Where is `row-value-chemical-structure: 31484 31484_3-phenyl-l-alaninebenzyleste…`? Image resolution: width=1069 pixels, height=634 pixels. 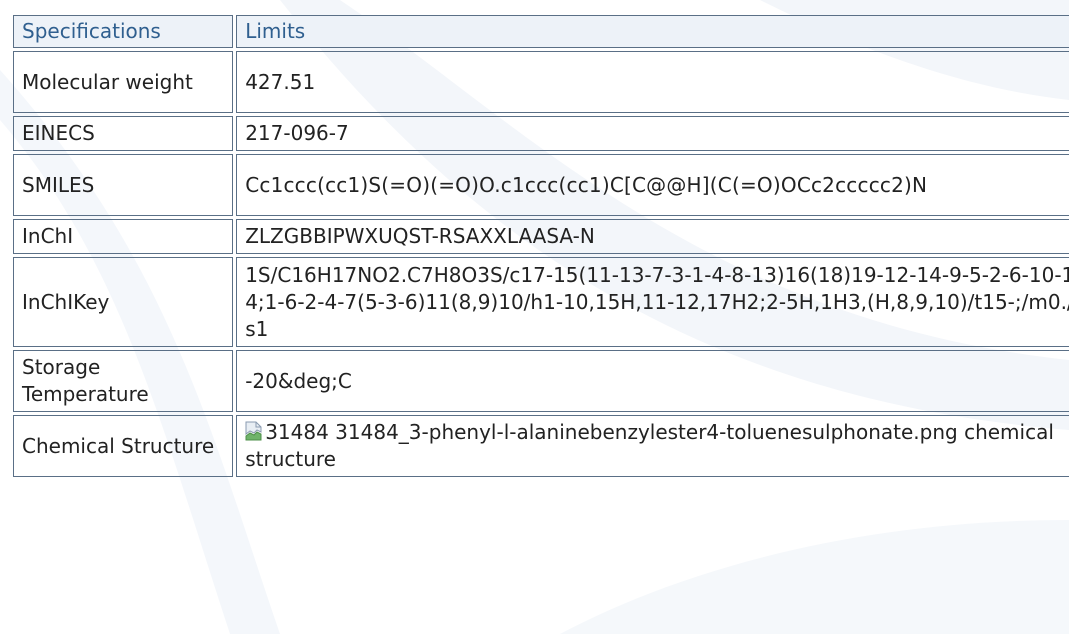
row-value-chemical-structure: 31484 31484_3-phenyl-l-alaninebenzyleste… is located at coordinates (652, 446).